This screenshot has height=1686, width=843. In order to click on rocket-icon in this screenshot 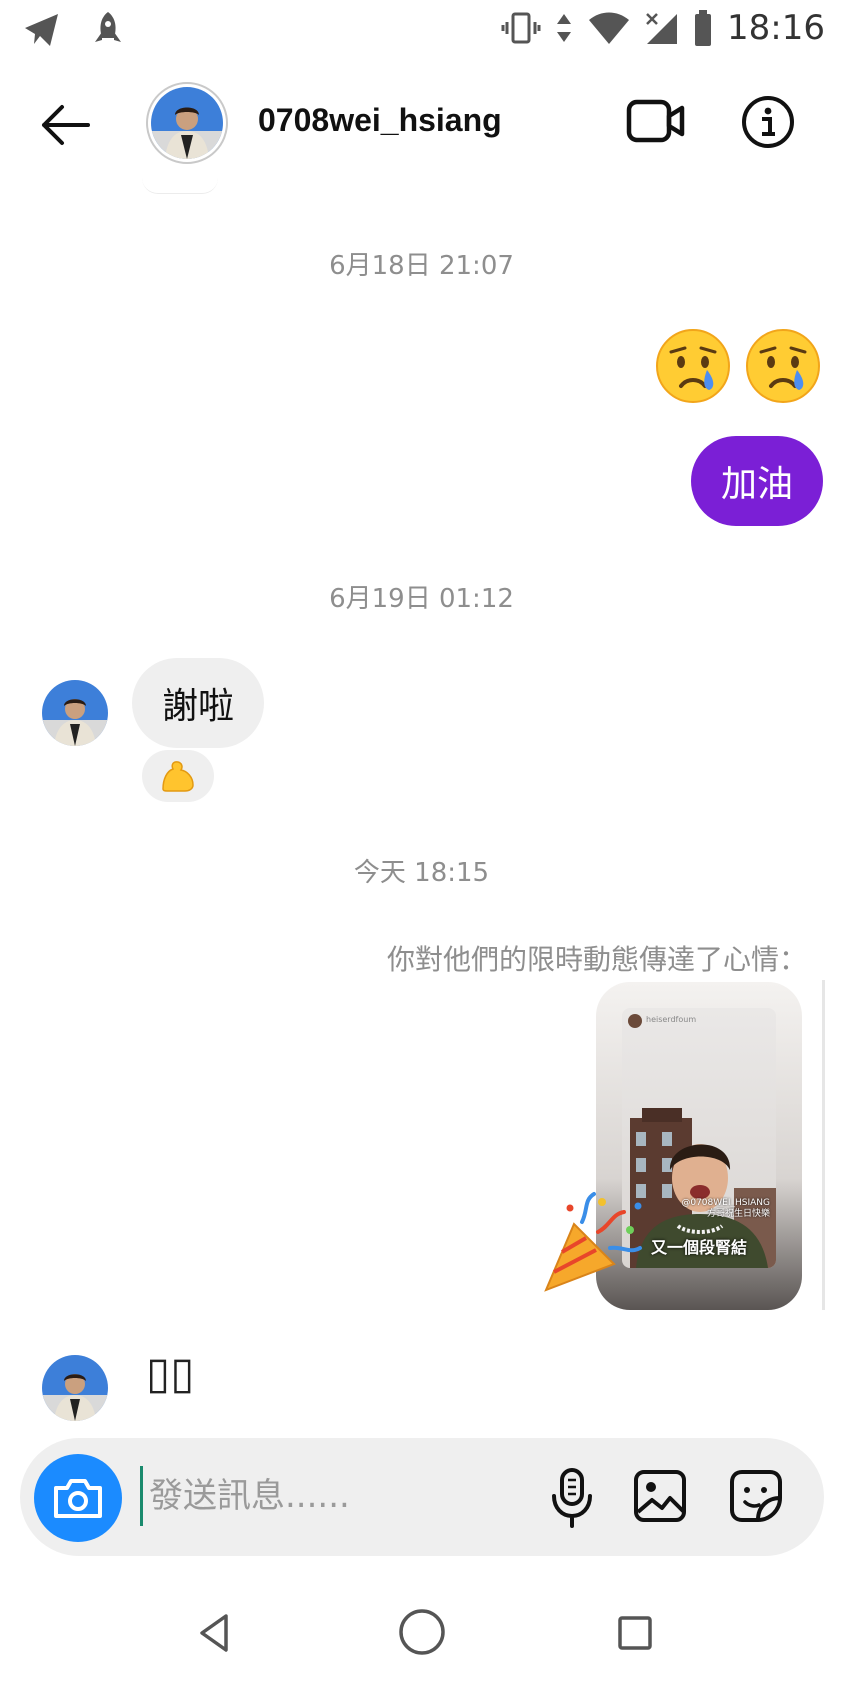, I will do `click(108, 27)`.